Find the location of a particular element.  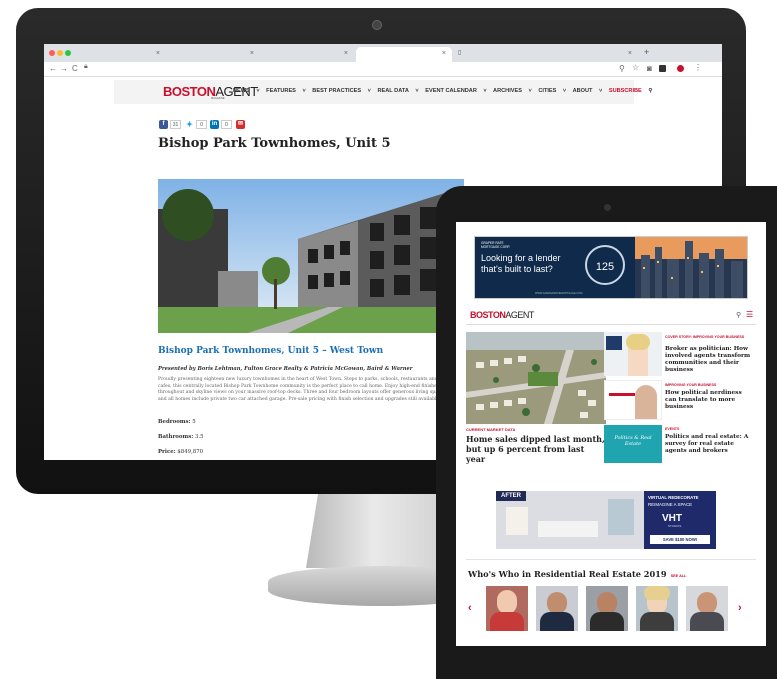

ad-brand: GRAPER RATE MORTGAGE CORP. is located at coordinates (496, 245).